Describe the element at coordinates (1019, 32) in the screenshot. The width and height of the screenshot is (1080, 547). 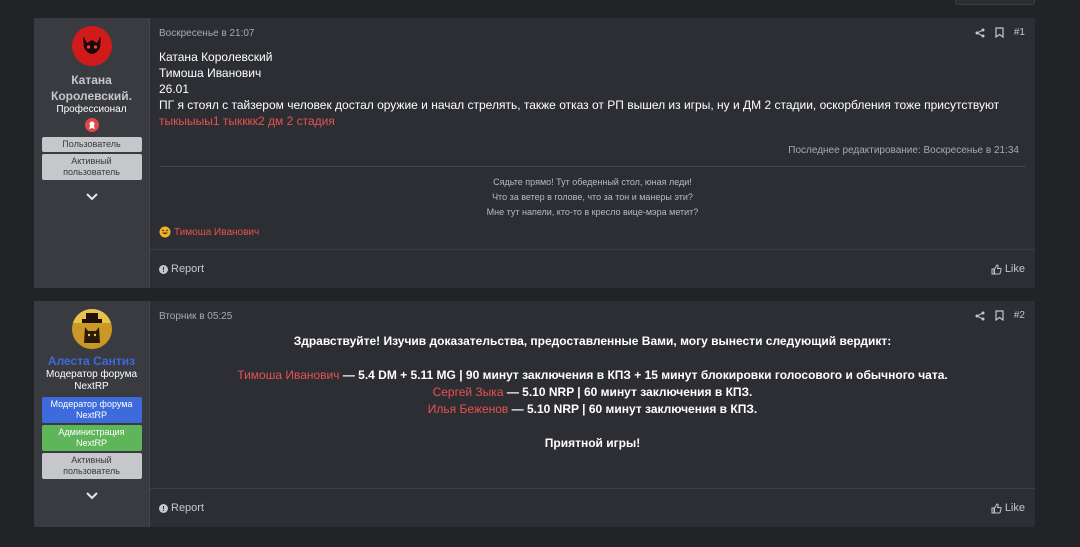
I see `post-number: #1` at that location.